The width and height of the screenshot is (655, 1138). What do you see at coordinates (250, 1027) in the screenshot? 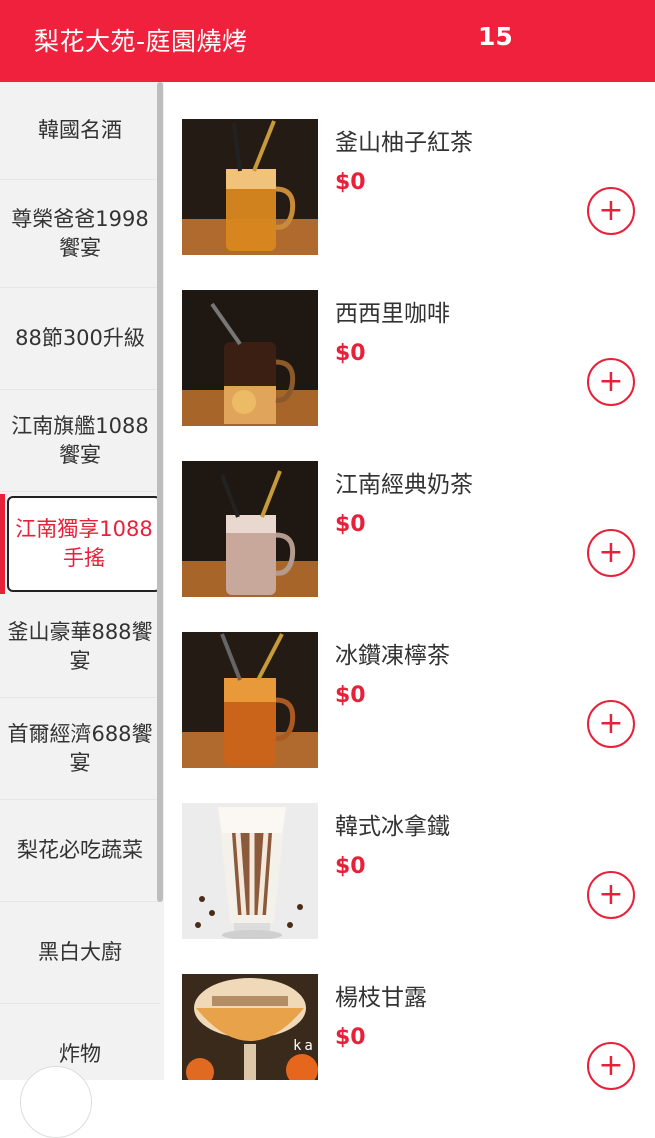
I see `product-image-mango-pomelo` at bounding box center [250, 1027].